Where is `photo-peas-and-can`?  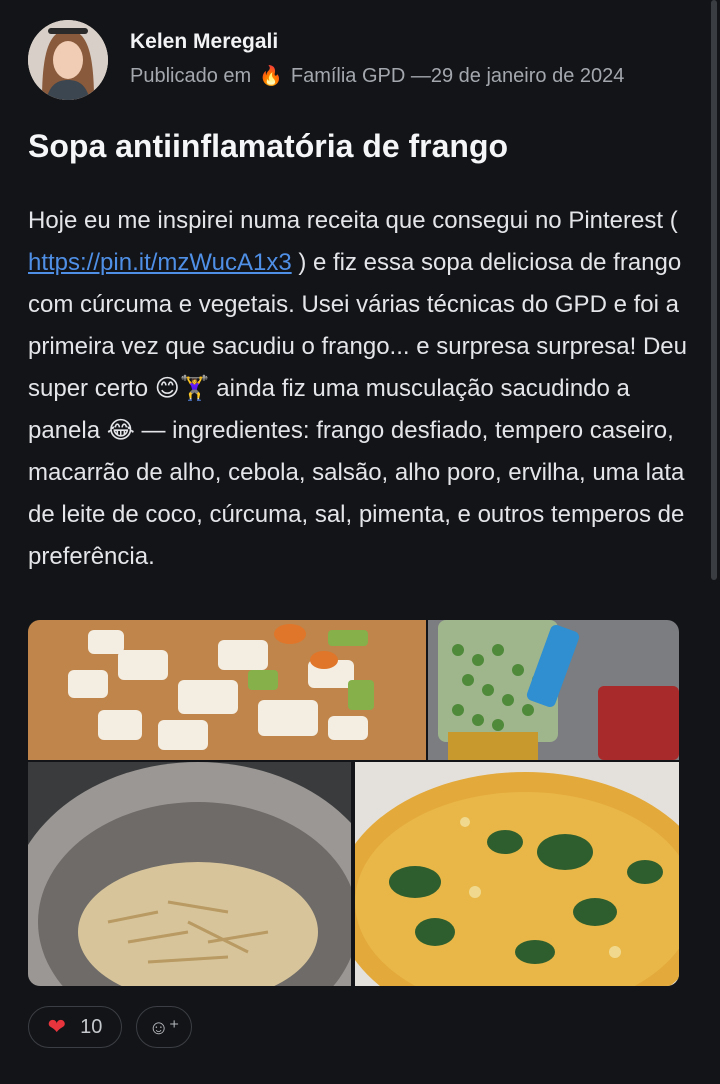 photo-peas-and-can is located at coordinates (553, 690).